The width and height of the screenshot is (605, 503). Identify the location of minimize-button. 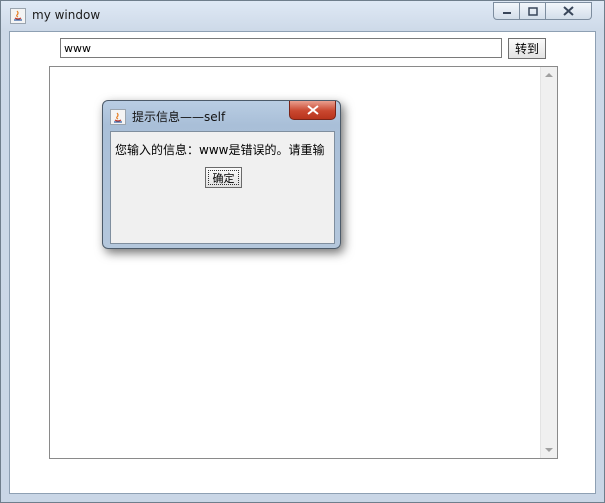
(506, 11).